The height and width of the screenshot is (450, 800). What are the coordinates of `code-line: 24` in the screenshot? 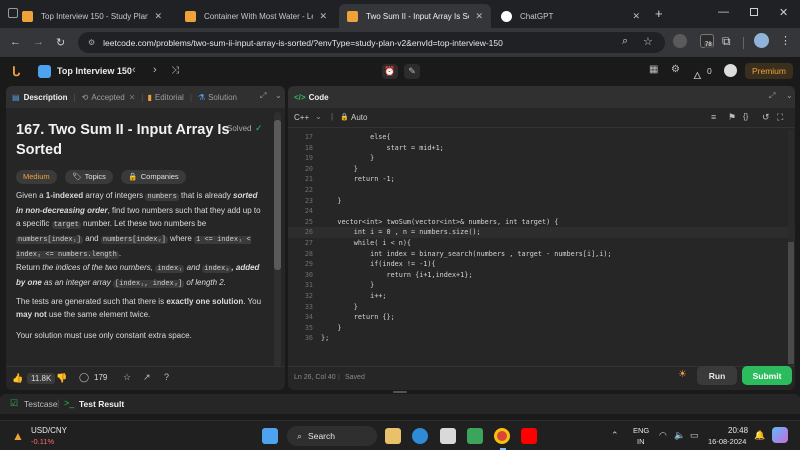 It's located at (541, 211).